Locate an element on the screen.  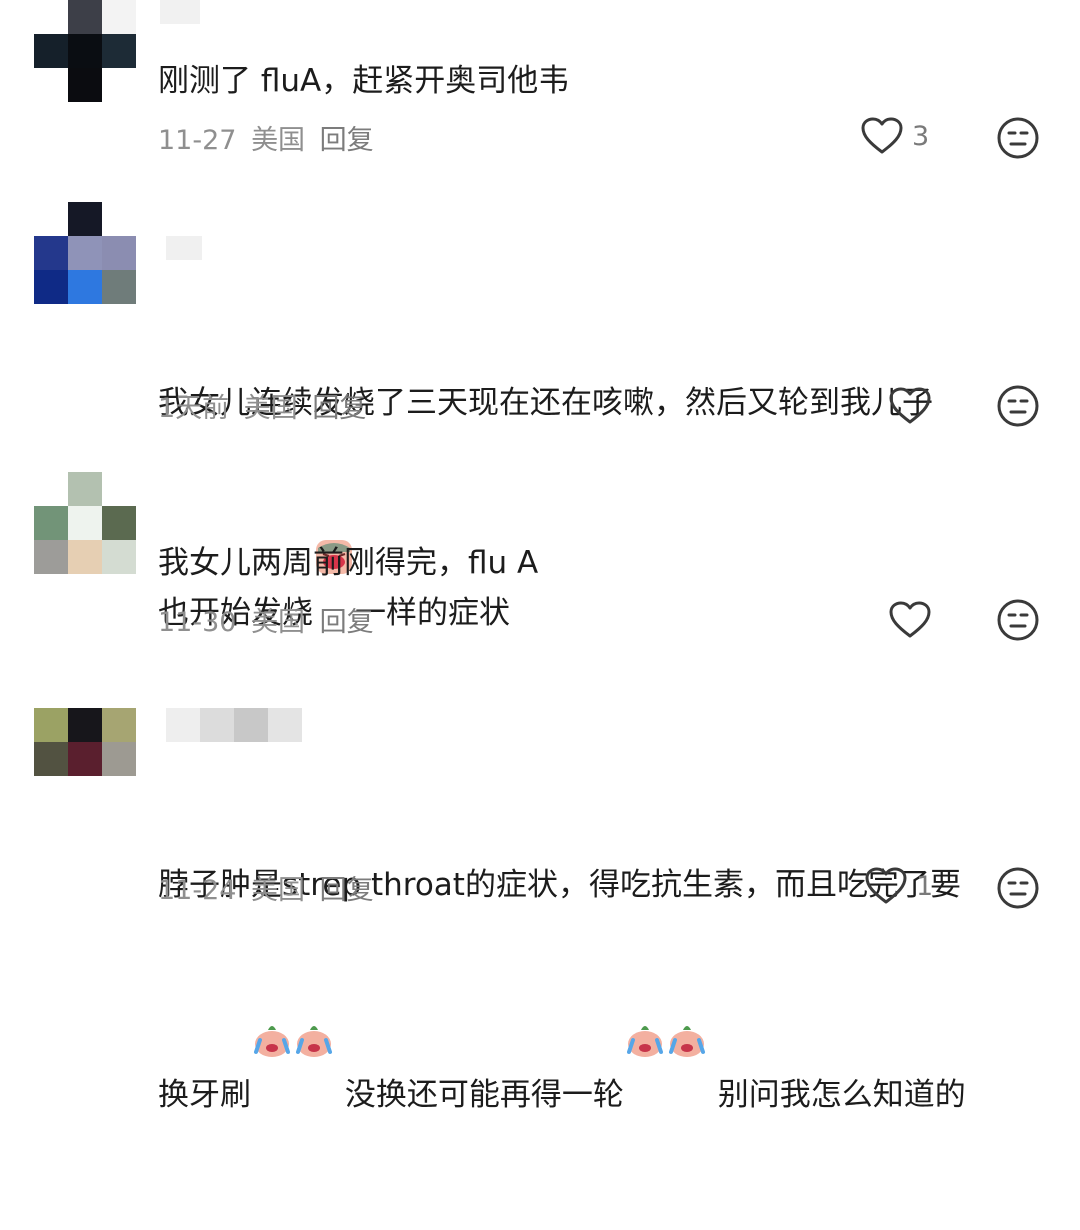
comment-meta: 11-27 美国 回复 is located at coordinates (266, 137).